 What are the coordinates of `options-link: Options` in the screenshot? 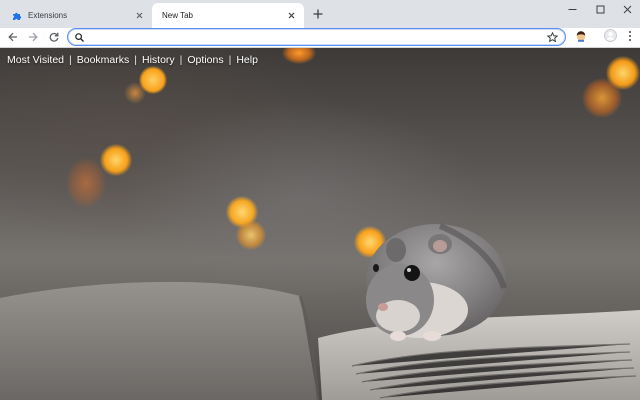 It's located at (205, 60).